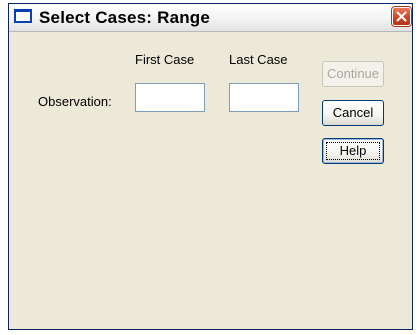  I want to click on first-case-input, so click(170, 97).